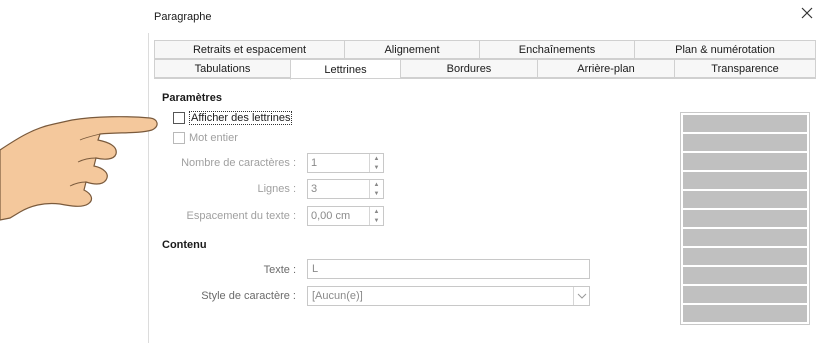 The height and width of the screenshot is (343, 816). What do you see at coordinates (448, 269) in the screenshot?
I see `text-input: L` at bounding box center [448, 269].